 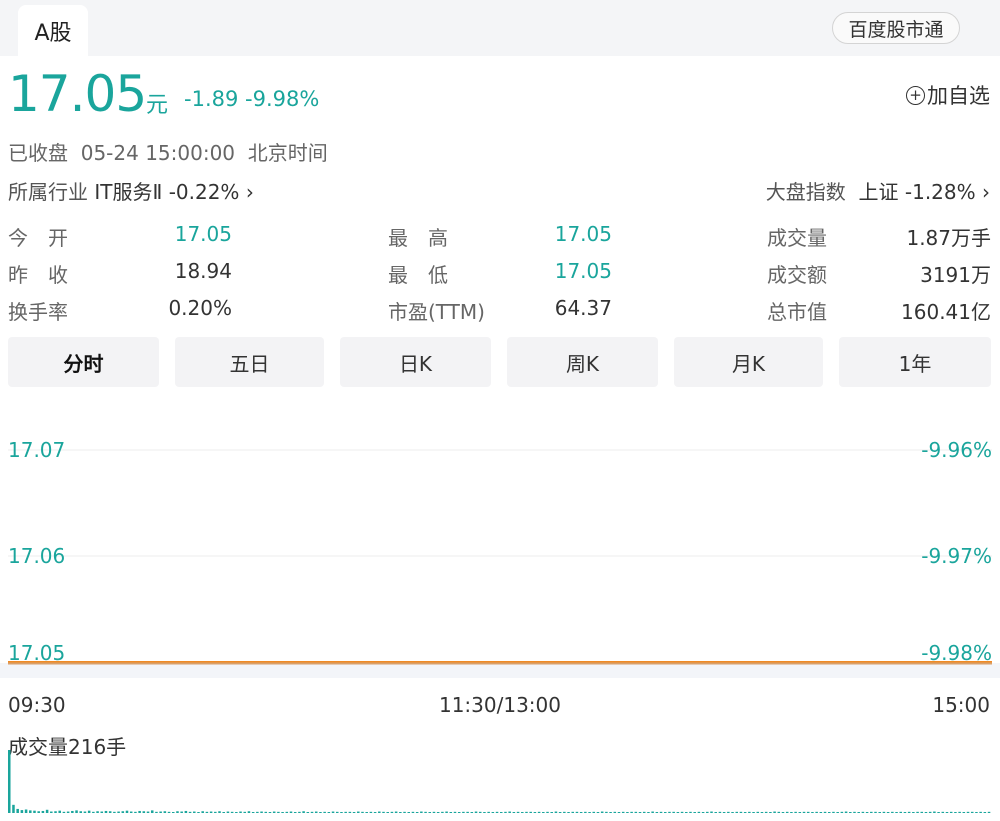 I want to click on pe-value: 64.37, so click(x=583, y=308).